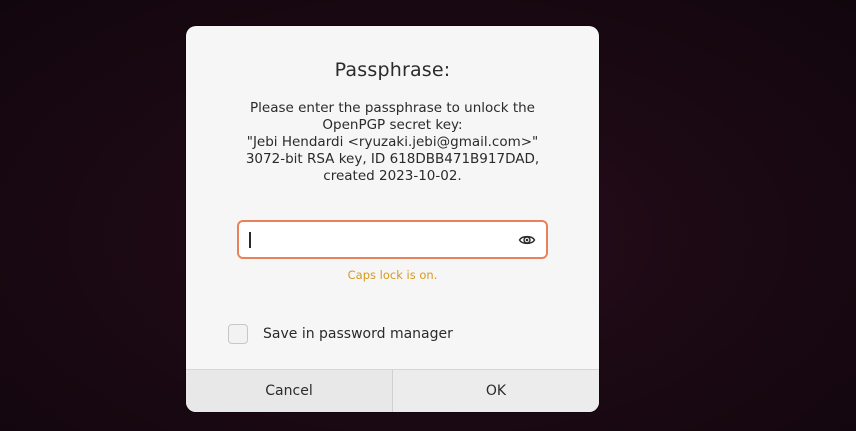  I want to click on save-password-label: Save in password manager, so click(358, 334).